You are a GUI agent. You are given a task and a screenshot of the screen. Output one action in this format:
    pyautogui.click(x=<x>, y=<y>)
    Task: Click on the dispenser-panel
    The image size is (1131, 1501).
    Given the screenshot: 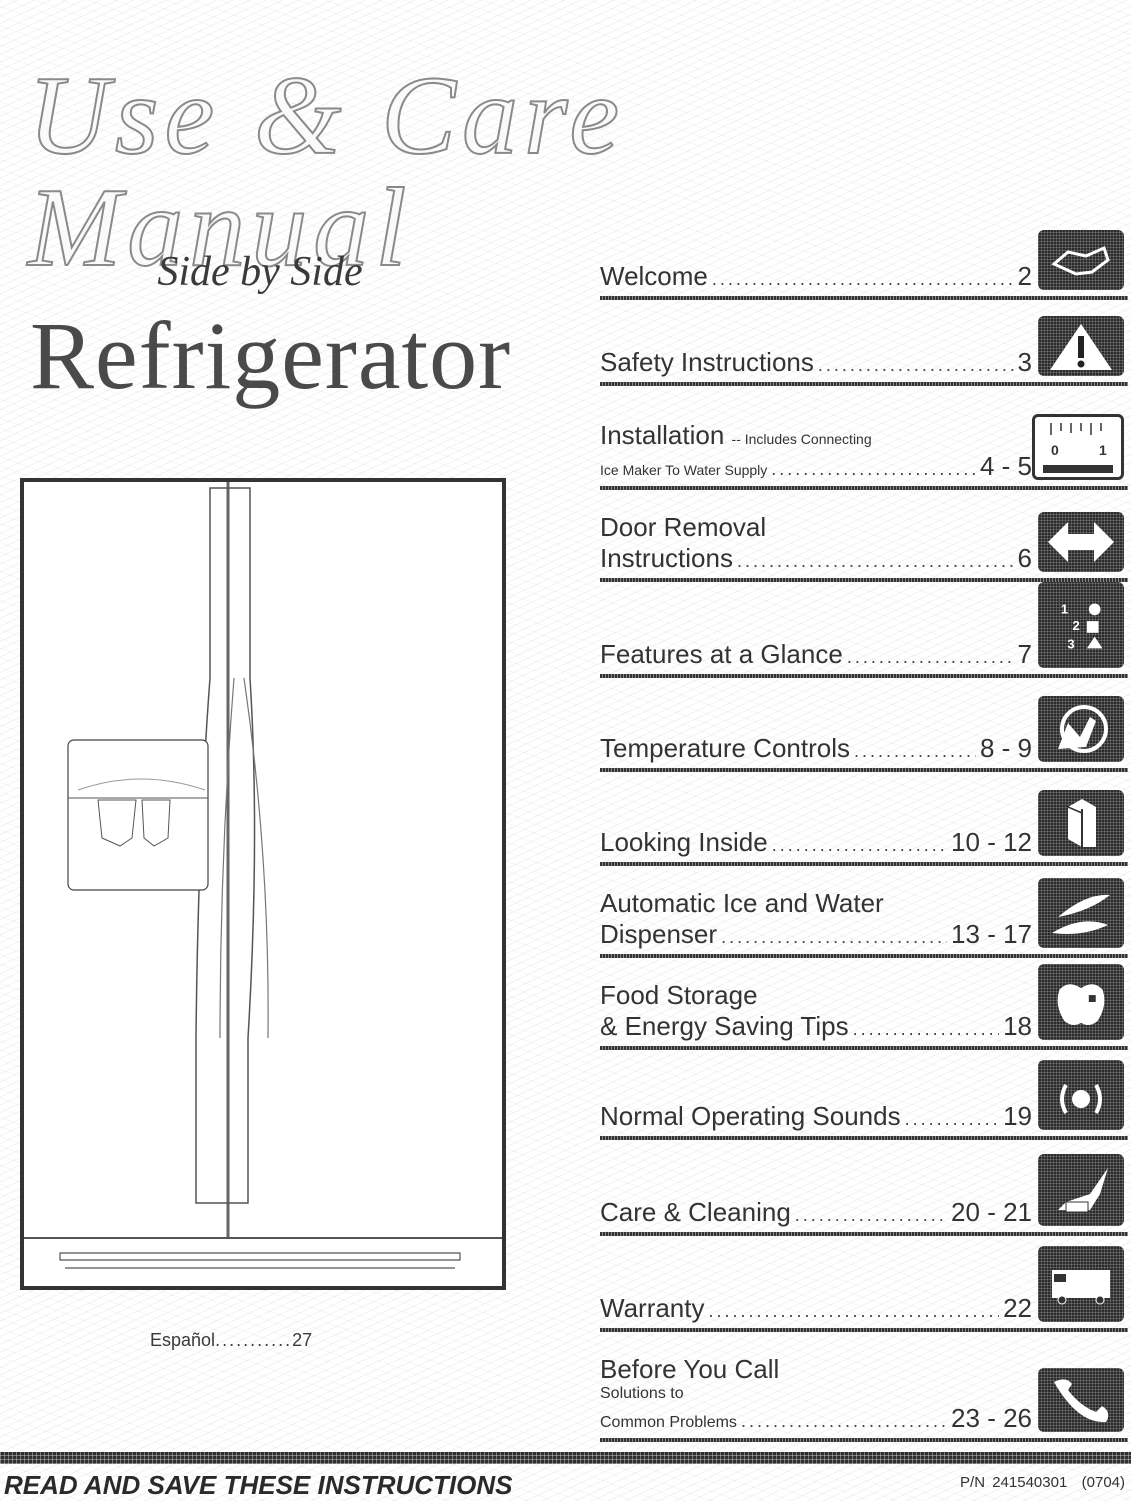 What is the action you would take?
    pyautogui.click(x=138, y=815)
    